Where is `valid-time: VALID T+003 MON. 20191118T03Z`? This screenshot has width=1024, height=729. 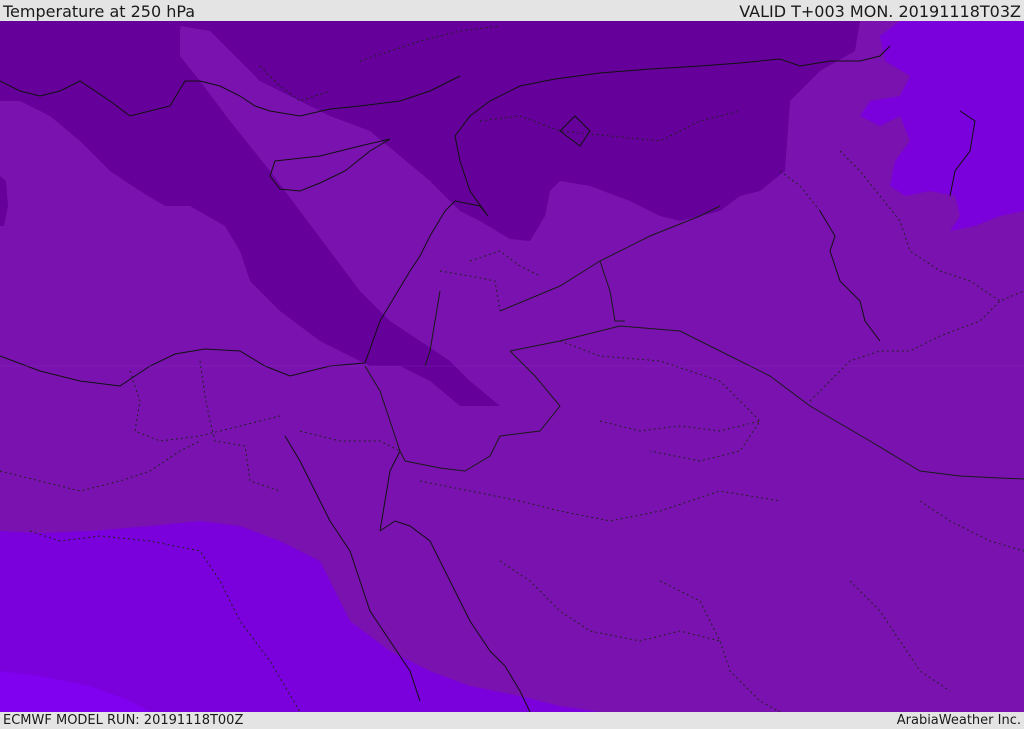
valid-time: VALID T+003 MON. 20191118T03Z is located at coordinates (880, 11).